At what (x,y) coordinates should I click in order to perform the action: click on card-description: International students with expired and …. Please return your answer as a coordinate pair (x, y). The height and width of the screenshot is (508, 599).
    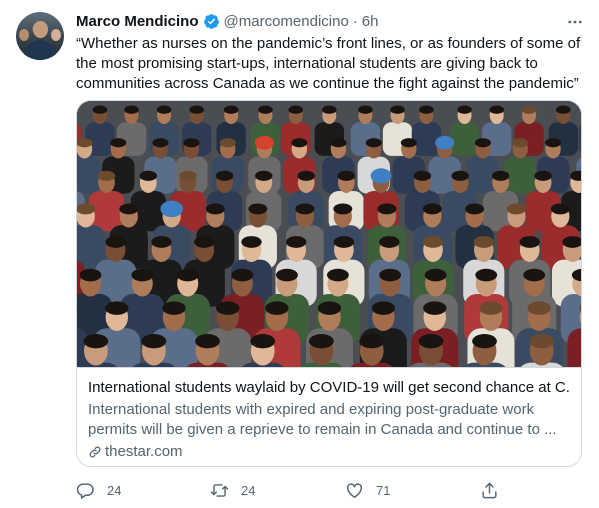
    Looking at the image, I should click on (322, 419).